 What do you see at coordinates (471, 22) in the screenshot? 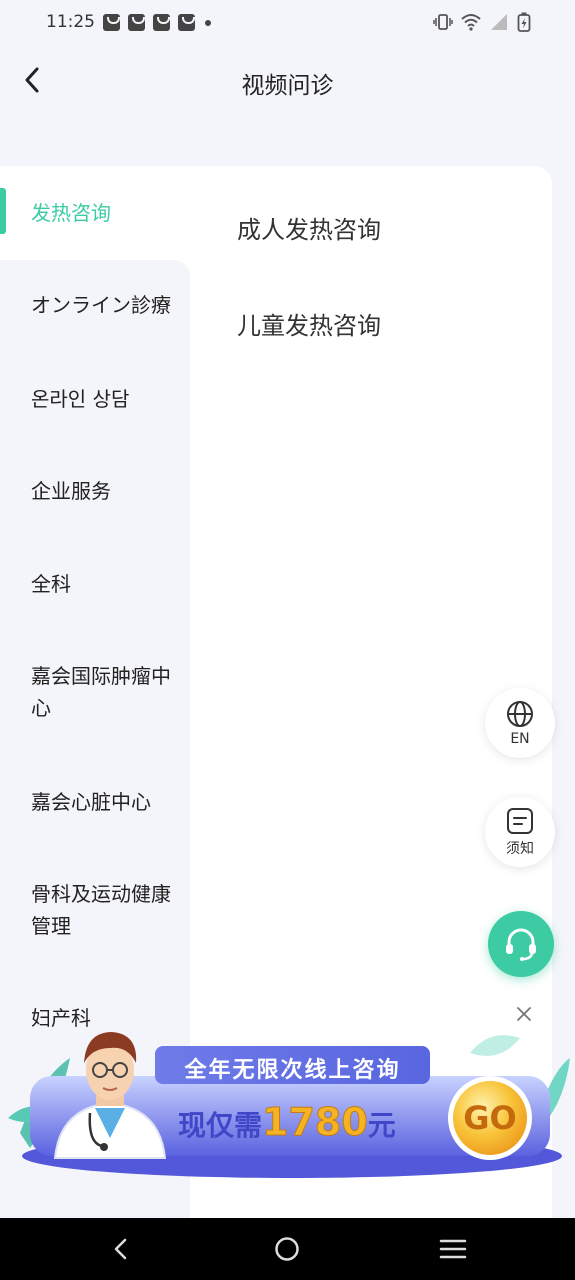
I see `wifi-icon` at bounding box center [471, 22].